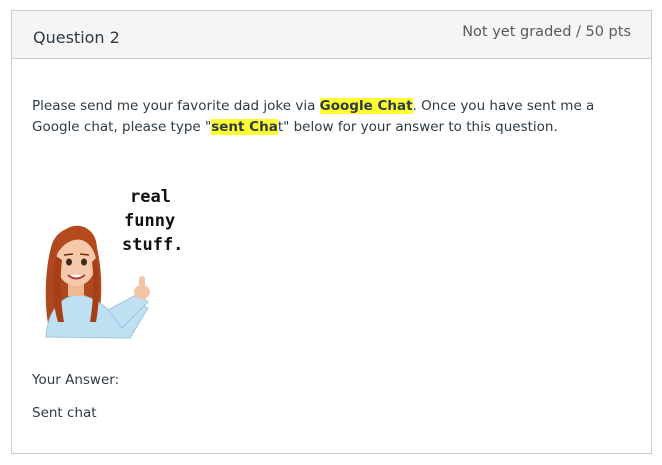 The image size is (662, 465). What do you see at coordinates (76, 380) in the screenshot?
I see `answer-label: Your Answer:` at bounding box center [76, 380].